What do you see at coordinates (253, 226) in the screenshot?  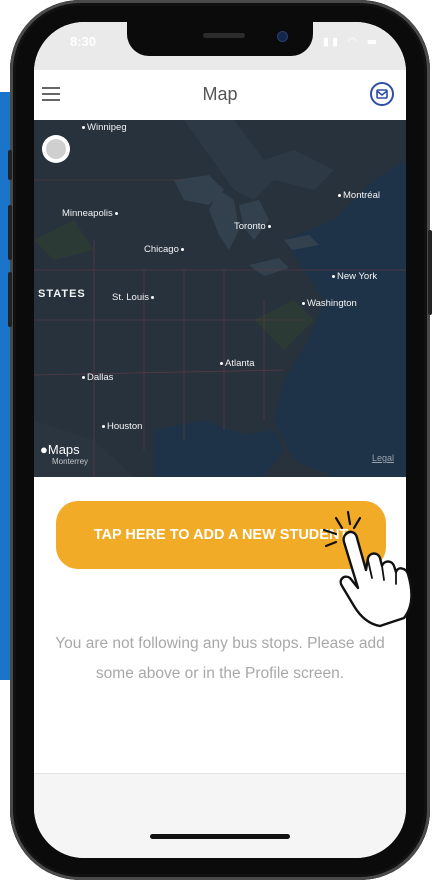 I see `map-label-toronto: Toronto` at bounding box center [253, 226].